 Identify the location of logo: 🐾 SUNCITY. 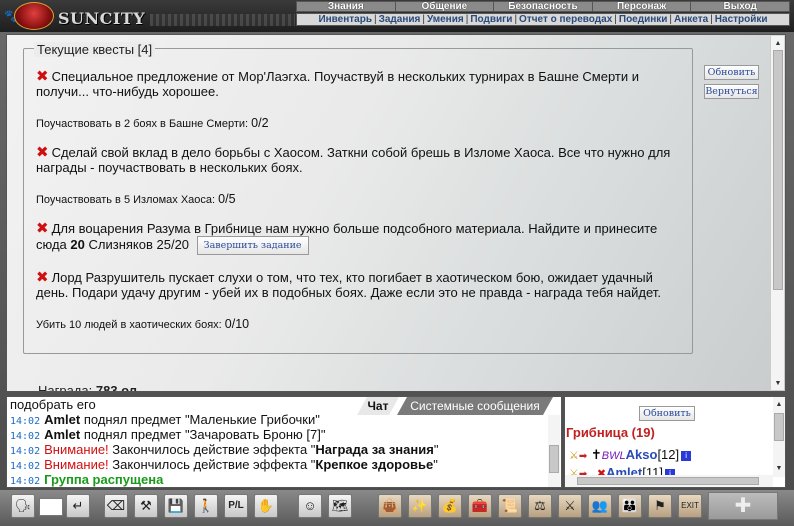
(79, 16).